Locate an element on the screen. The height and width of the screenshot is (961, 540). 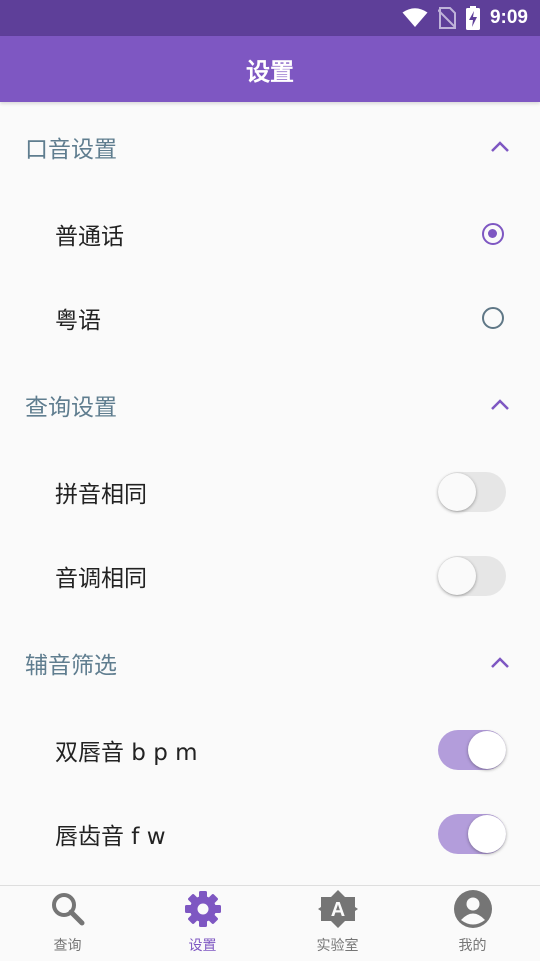
radio-mandarin is located at coordinates (493, 234).